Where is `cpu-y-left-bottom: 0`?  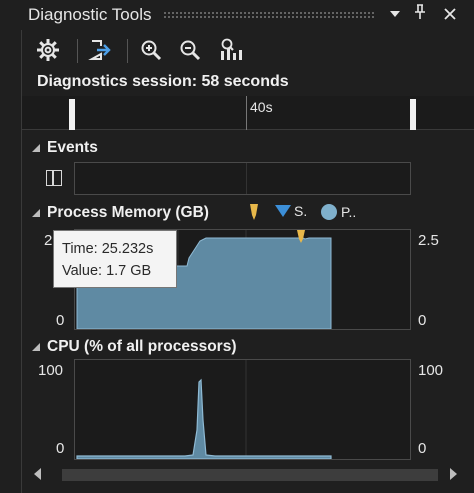 cpu-y-left-bottom: 0 is located at coordinates (60, 448).